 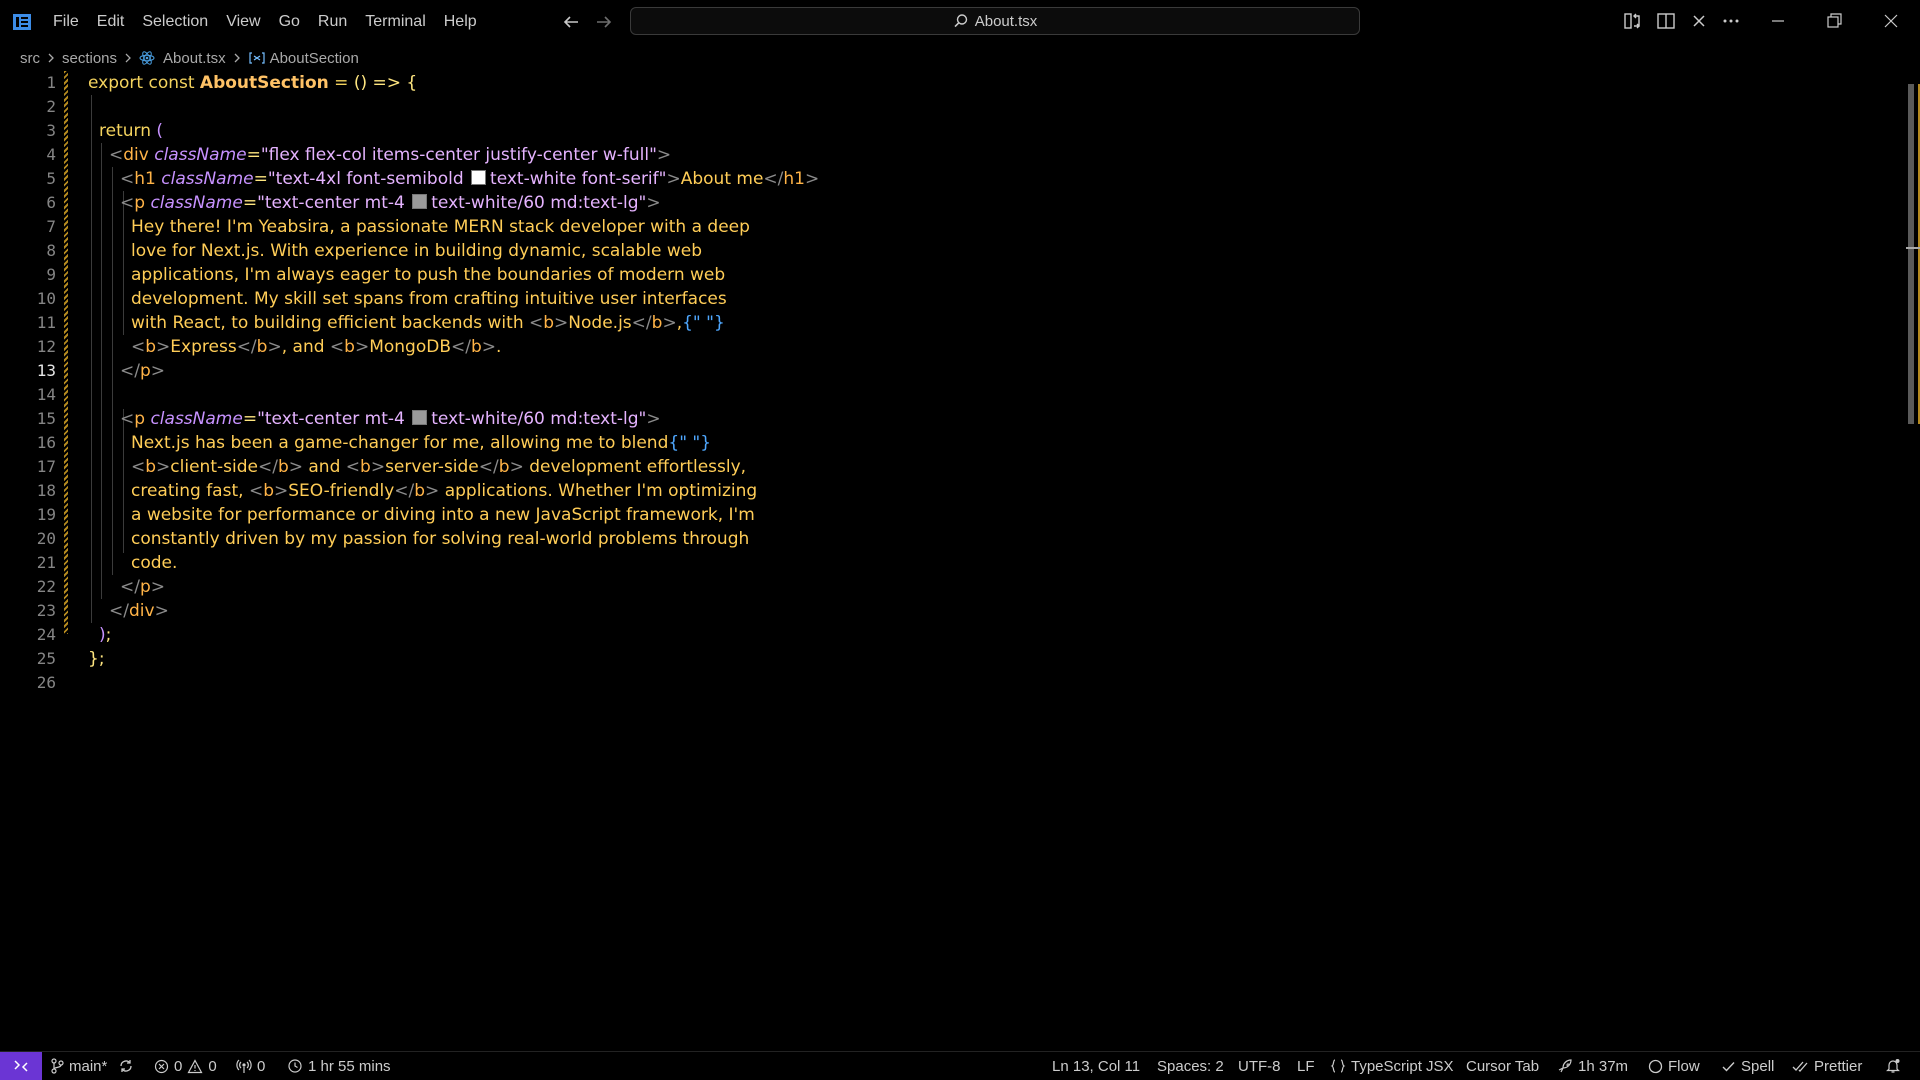 I want to click on menu-help: Help, so click(x=460, y=21).